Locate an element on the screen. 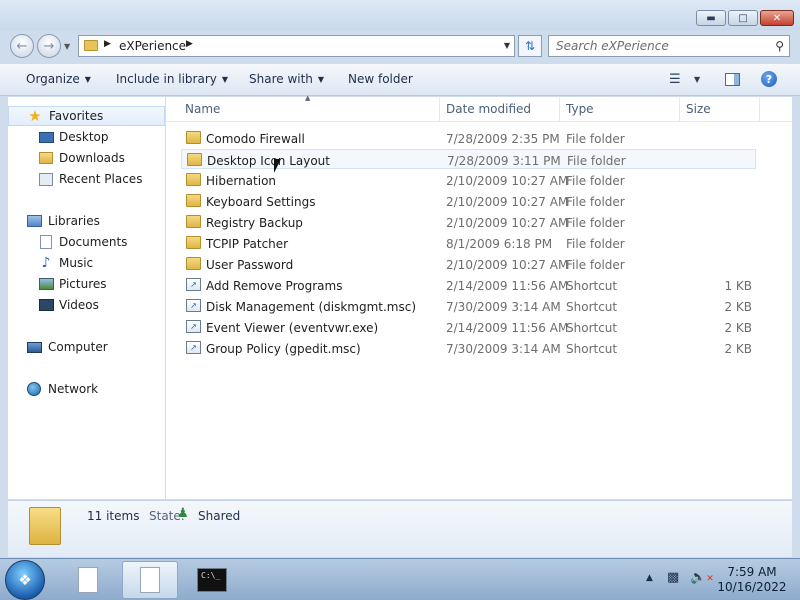 Image resolution: width=800 pixels, height=600 pixels. share-with-menu: Share with ▼ is located at coordinates (286, 79).